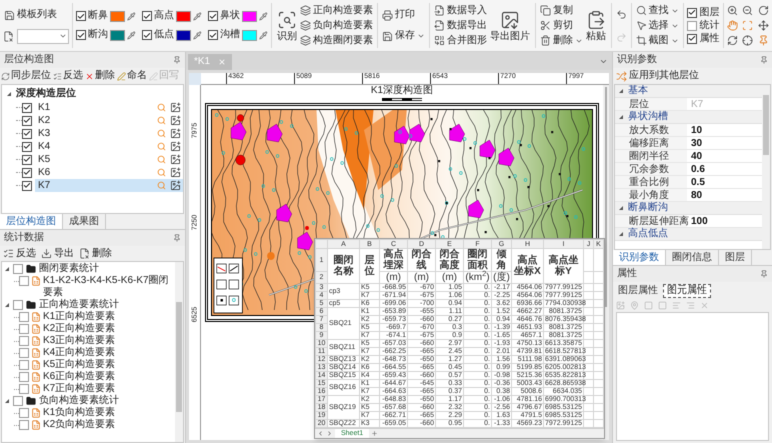 Image resolution: width=772 pixels, height=443 pixels. What do you see at coordinates (46, 94) in the screenshot?
I see `tree-root-label: 深度构造层位` at bounding box center [46, 94].